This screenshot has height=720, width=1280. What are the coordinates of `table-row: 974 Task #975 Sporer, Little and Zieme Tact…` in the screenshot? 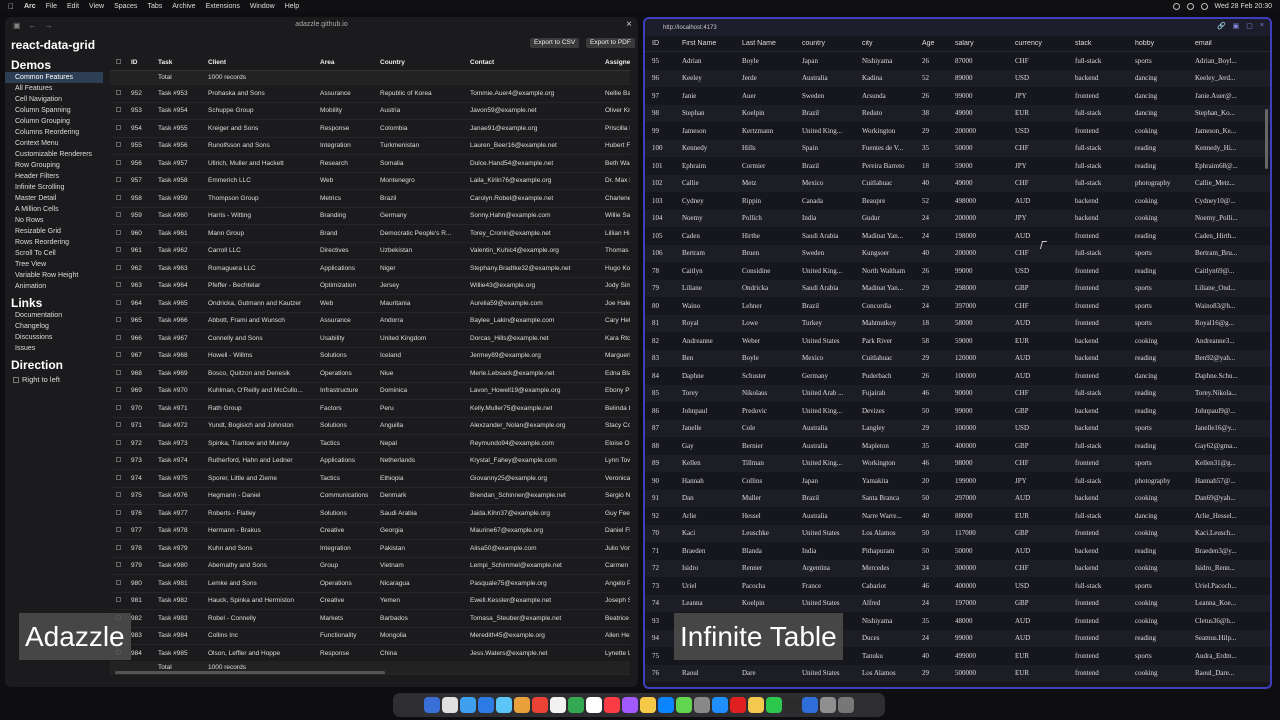 It's located at (370, 479).